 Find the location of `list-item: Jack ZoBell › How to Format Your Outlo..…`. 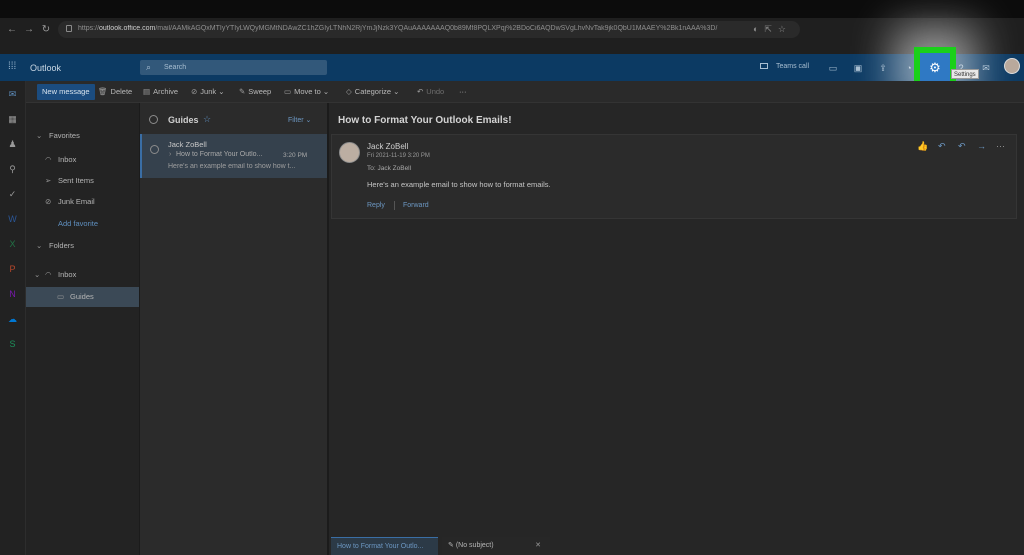

list-item: Jack ZoBell › How to Format Your Outlo..… is located at coordinates (233, 156).